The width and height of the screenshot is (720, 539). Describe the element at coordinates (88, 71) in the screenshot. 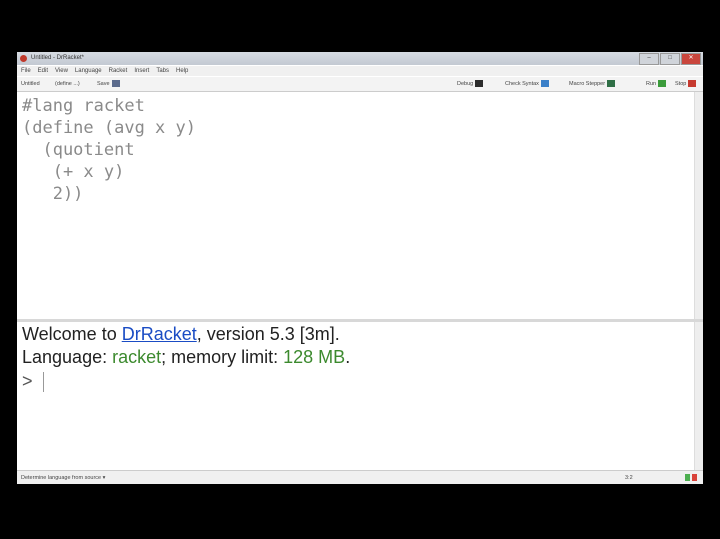

I see `menu-language: Language` at that location.